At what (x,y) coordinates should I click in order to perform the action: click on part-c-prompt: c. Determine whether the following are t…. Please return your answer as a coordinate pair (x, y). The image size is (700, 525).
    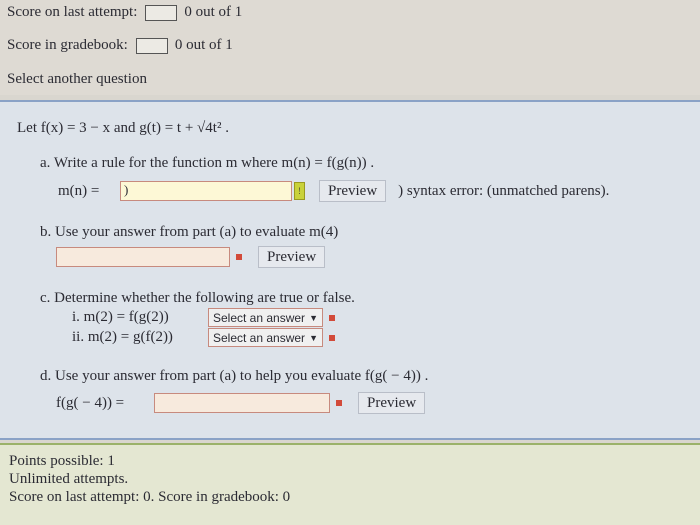
    Looking at the image, I should click on (197, 298).